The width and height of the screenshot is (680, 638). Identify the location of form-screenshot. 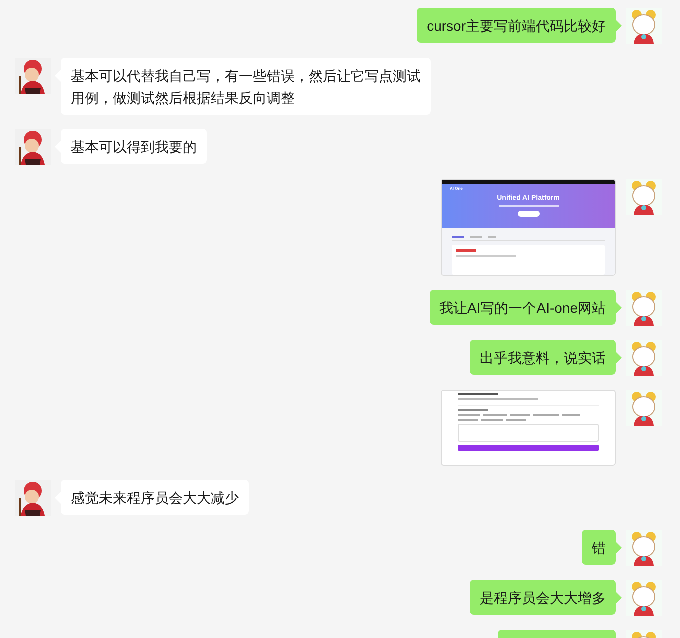
(528, 428).